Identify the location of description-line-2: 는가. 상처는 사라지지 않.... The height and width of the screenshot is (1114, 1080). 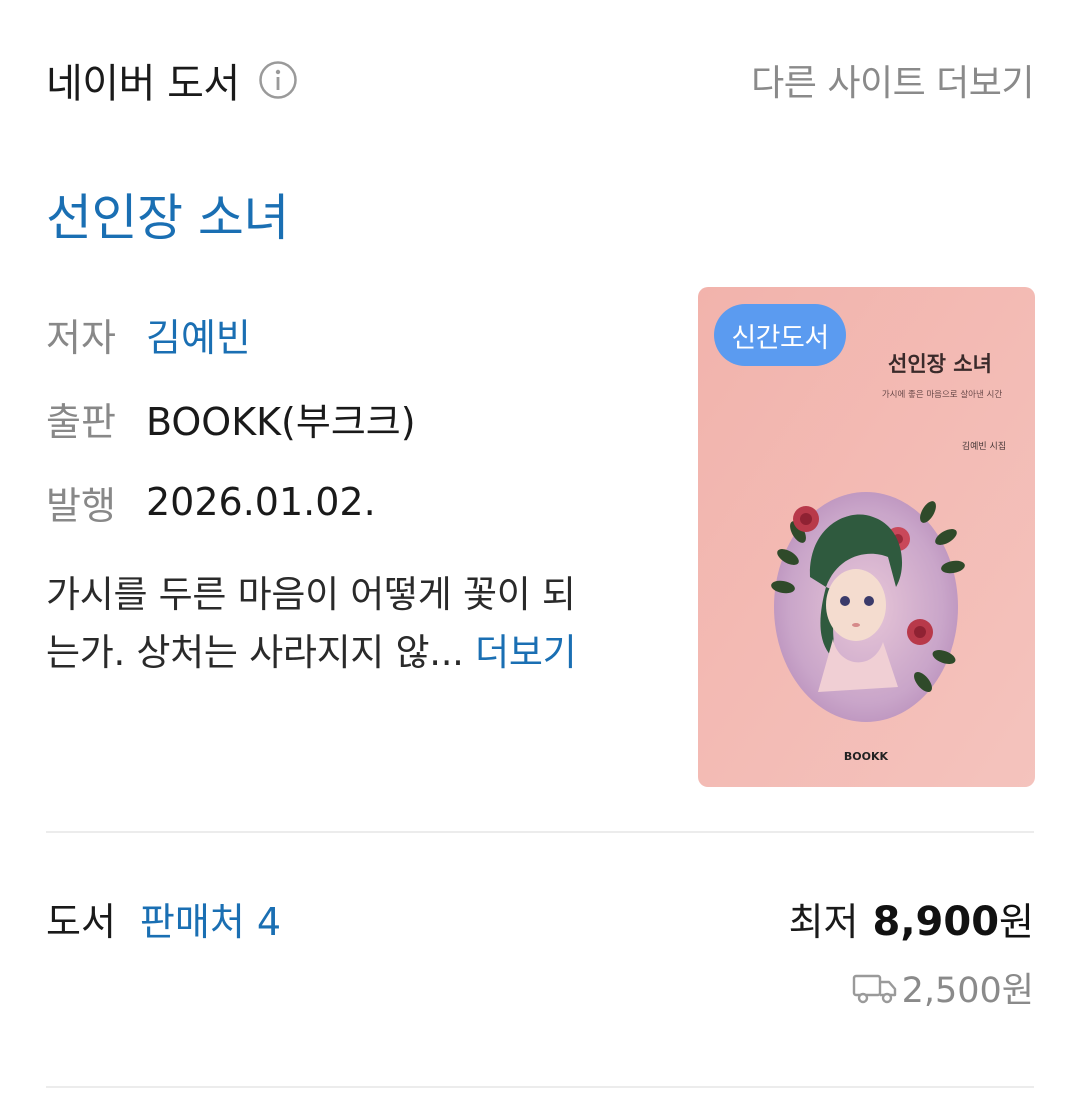
(255, 652).